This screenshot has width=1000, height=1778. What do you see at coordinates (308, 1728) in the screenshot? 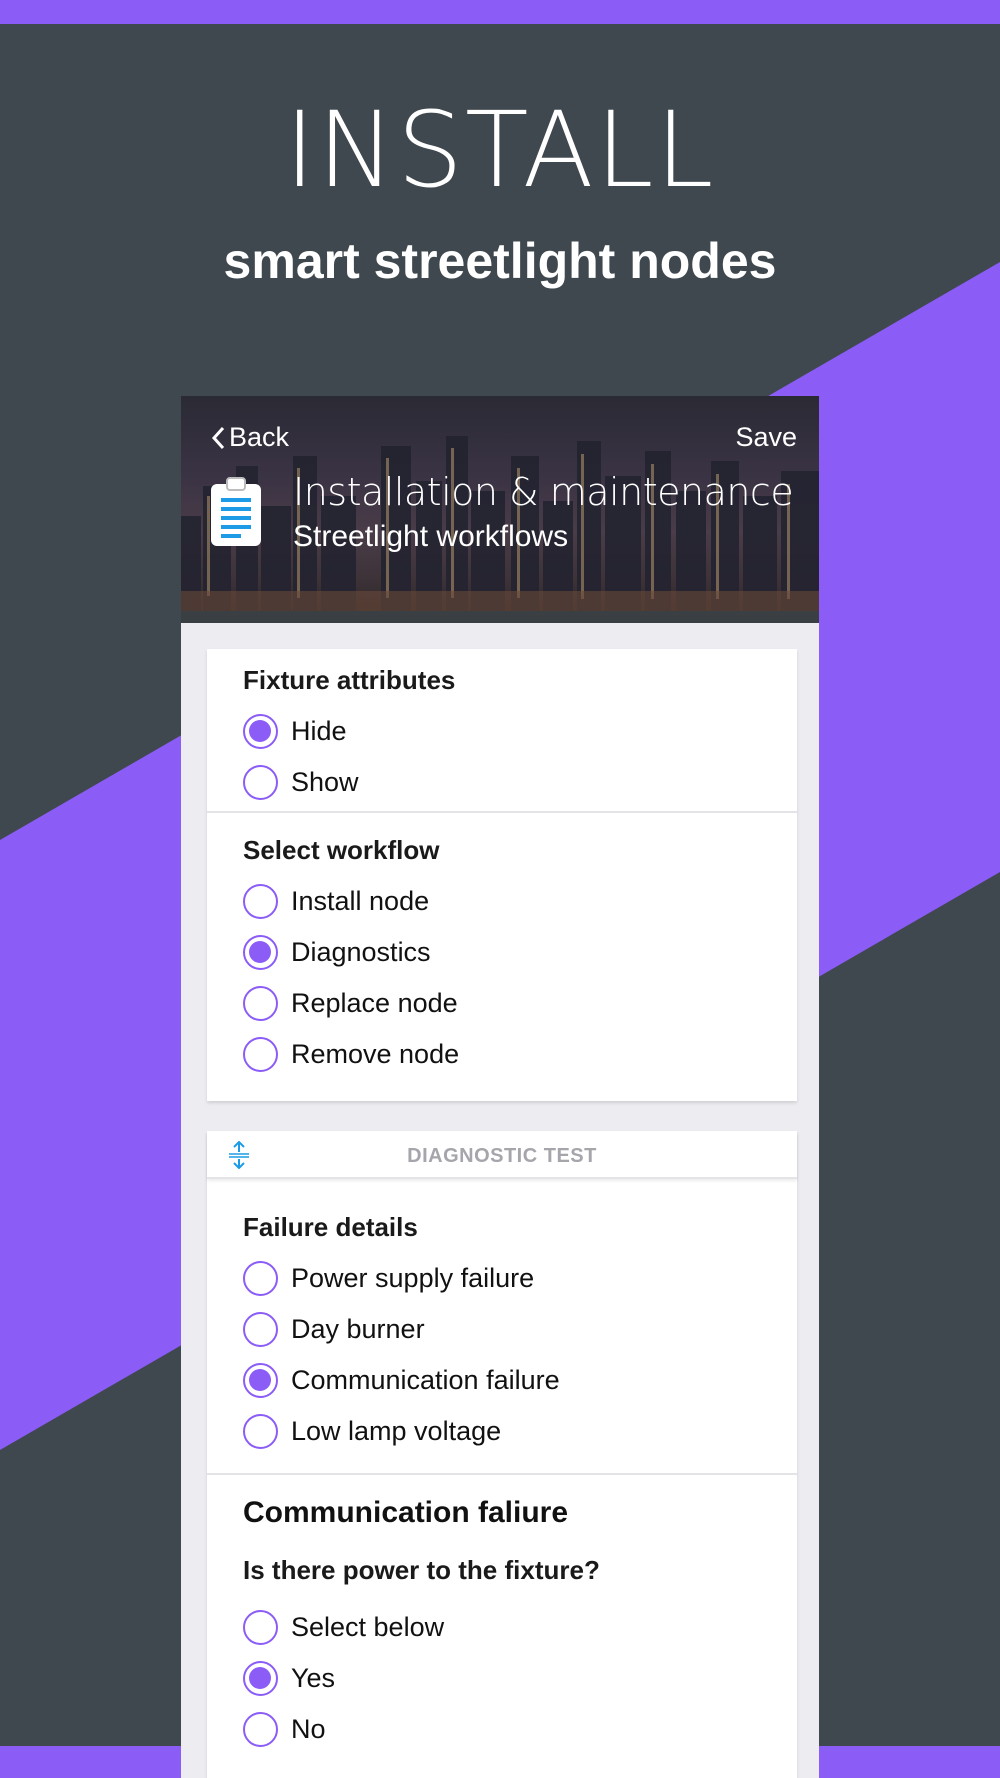
I see `radio-label: No` at bounding box center [308, 1728].